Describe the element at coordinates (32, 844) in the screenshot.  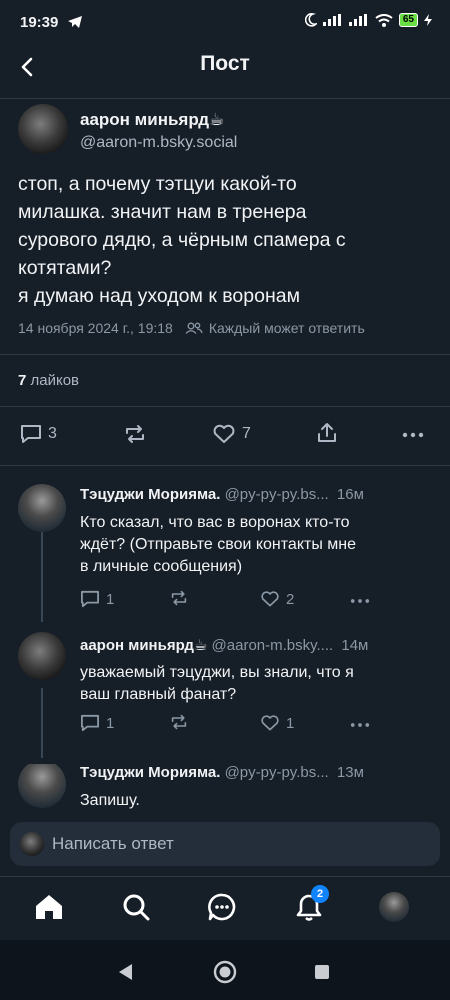
I see `compose-avatar` at that location.